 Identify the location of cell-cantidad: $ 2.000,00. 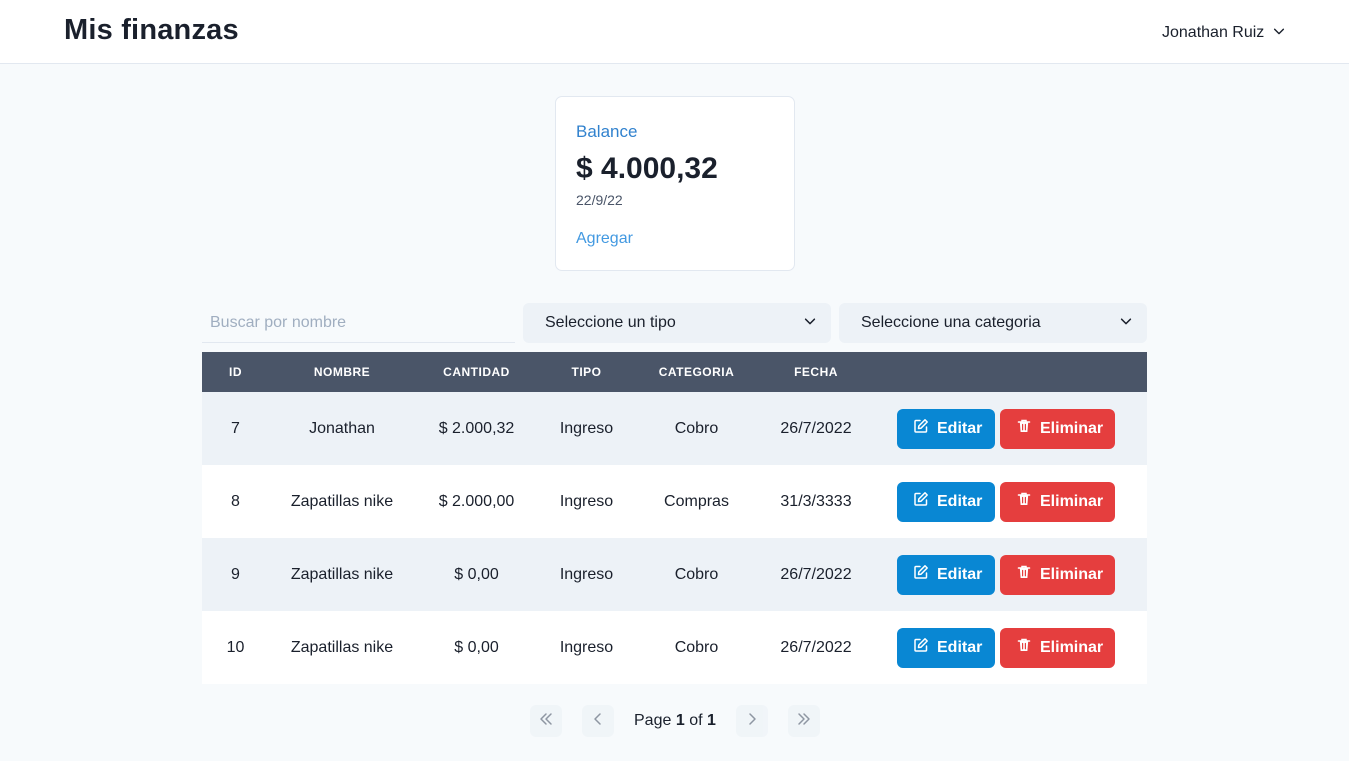
(476, 501).